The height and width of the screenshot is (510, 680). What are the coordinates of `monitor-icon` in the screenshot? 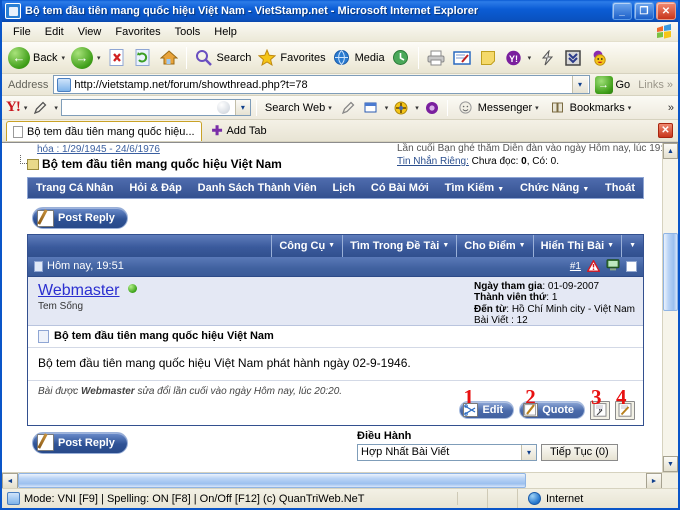 It's located at (613, 266).